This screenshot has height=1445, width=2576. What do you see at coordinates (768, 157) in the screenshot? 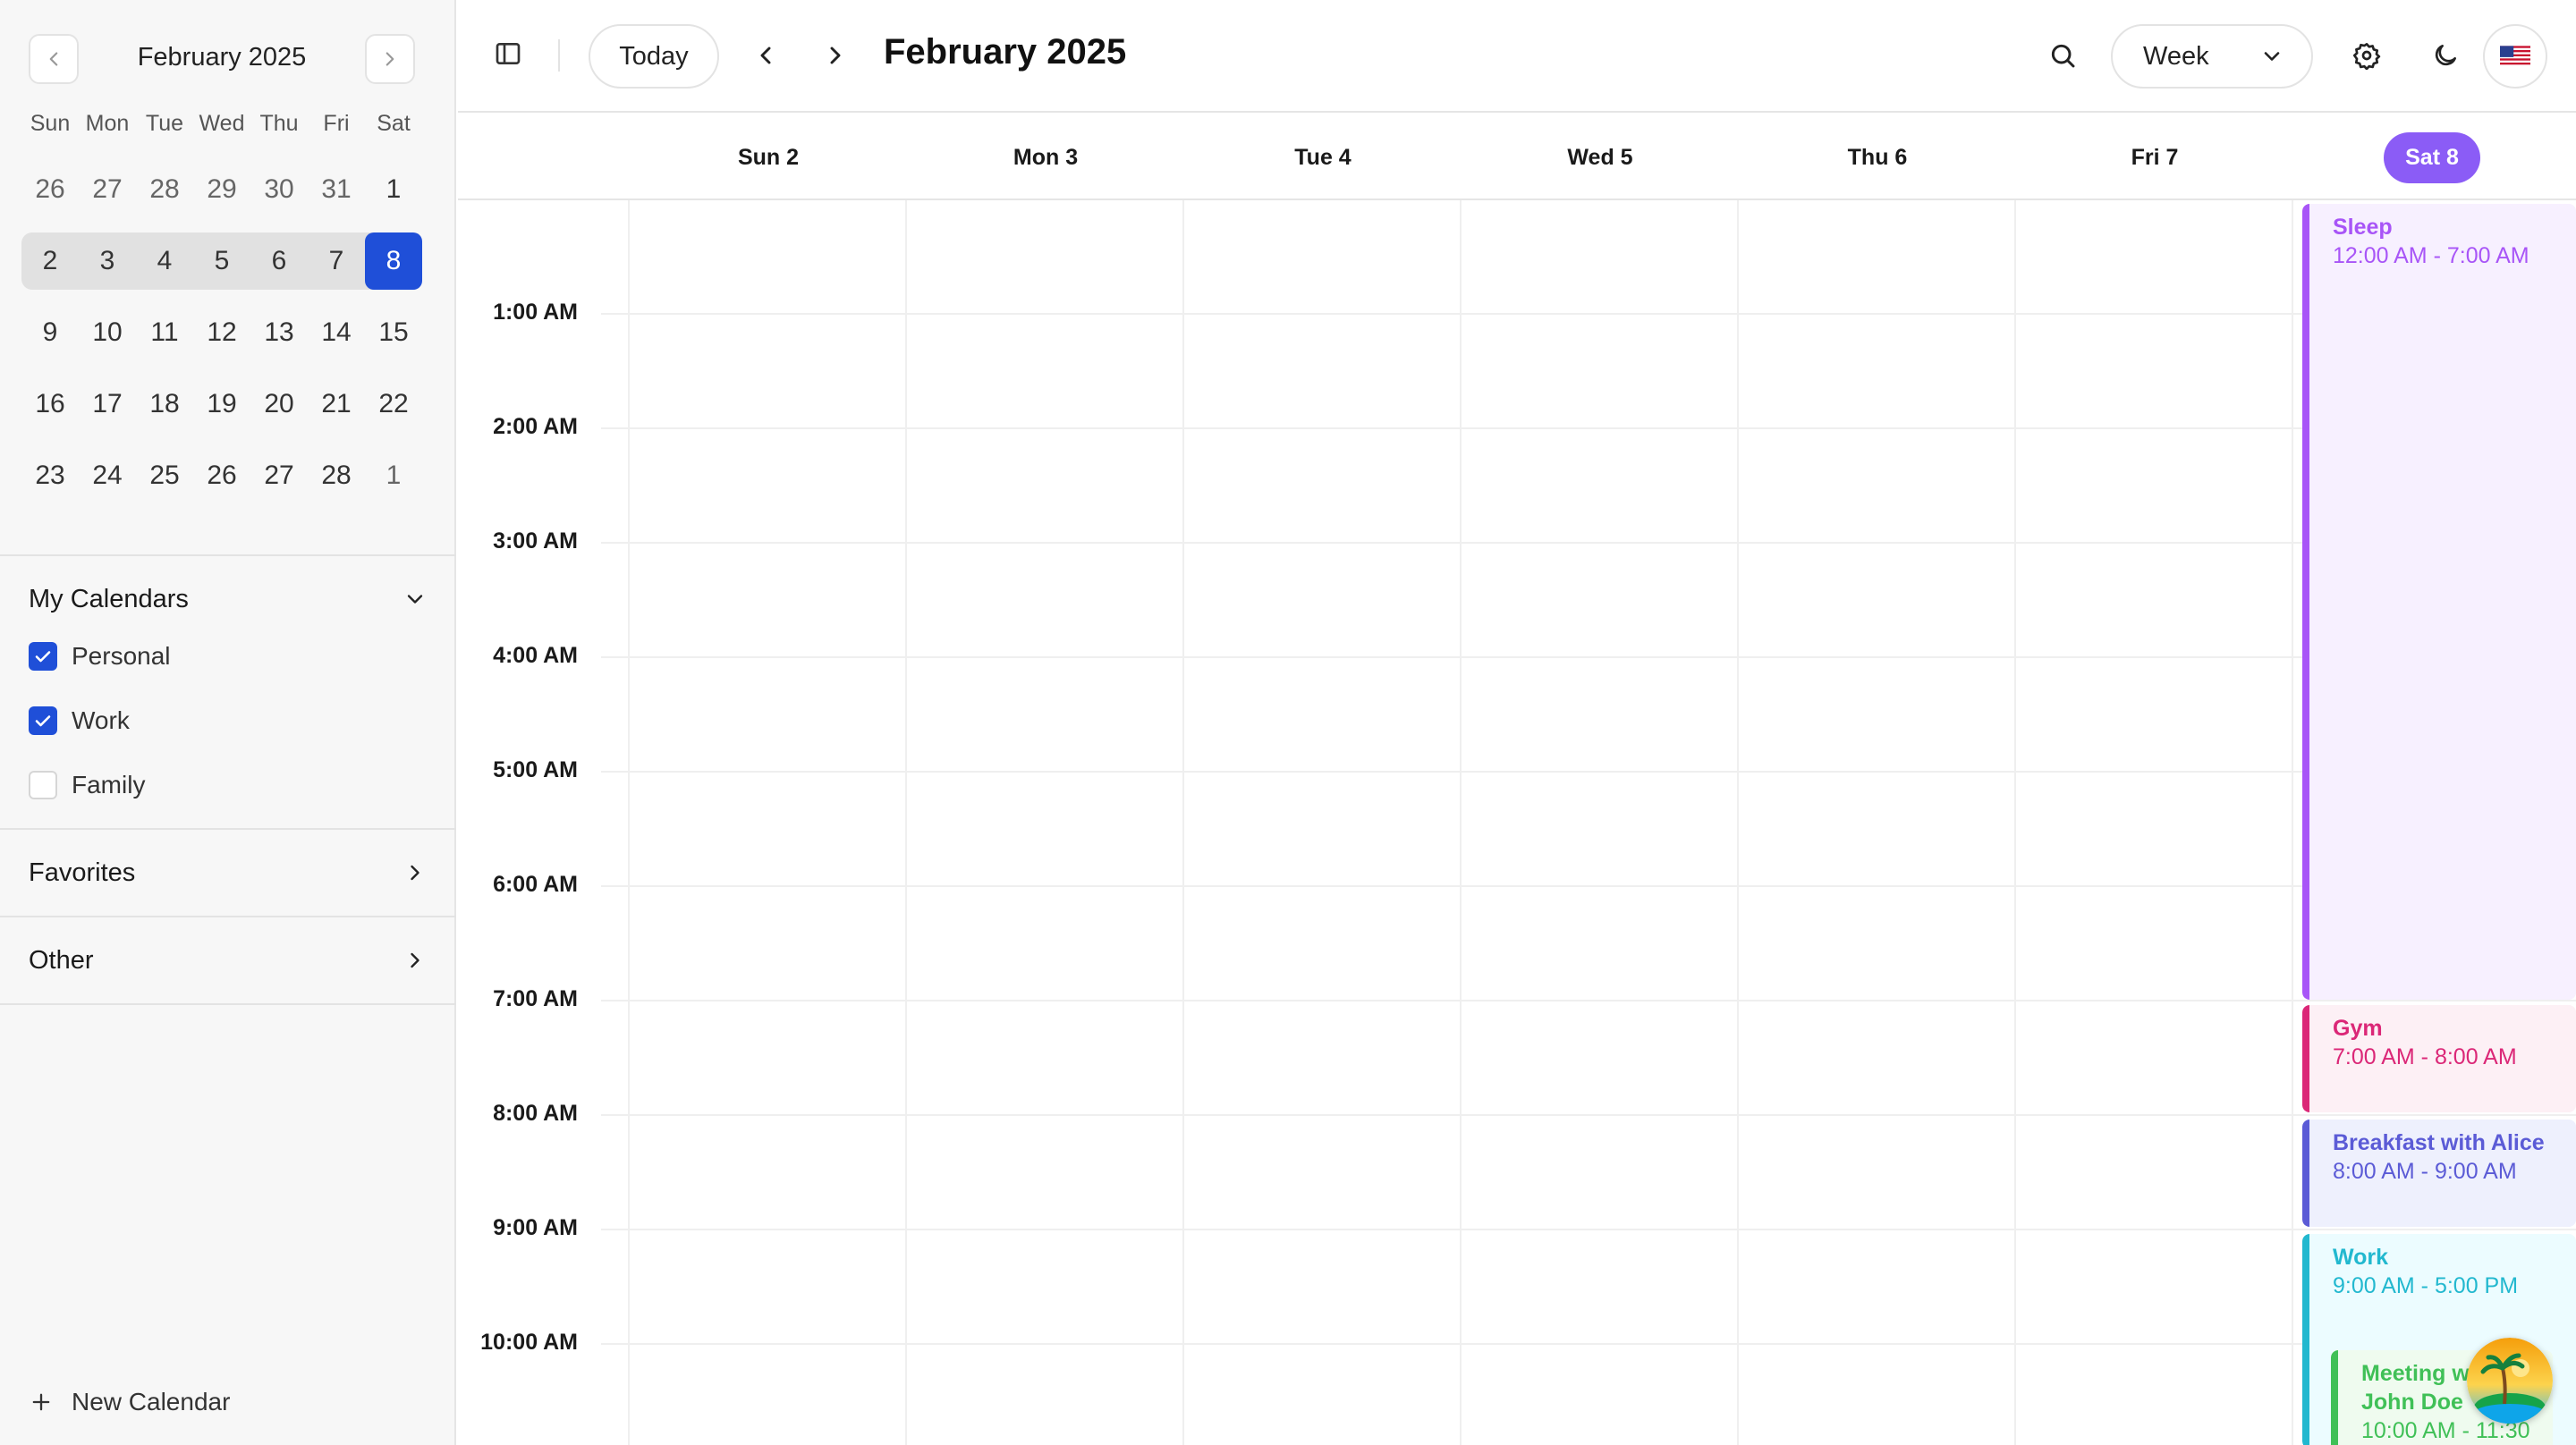
I see `day-header-sun: Sun 2` at bounding box center [768, 157].